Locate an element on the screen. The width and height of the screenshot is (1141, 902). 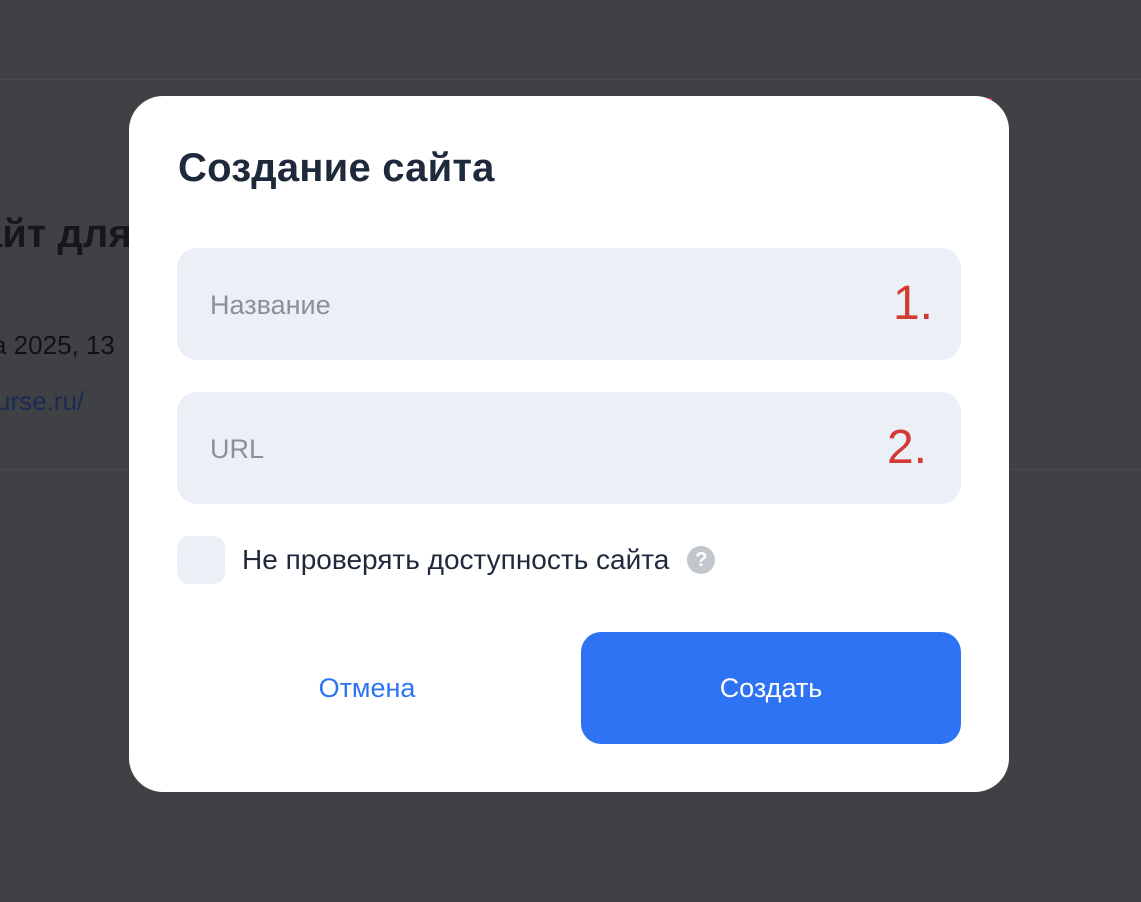
name-input-placeholder: Название is located at coordinates (270, 305).